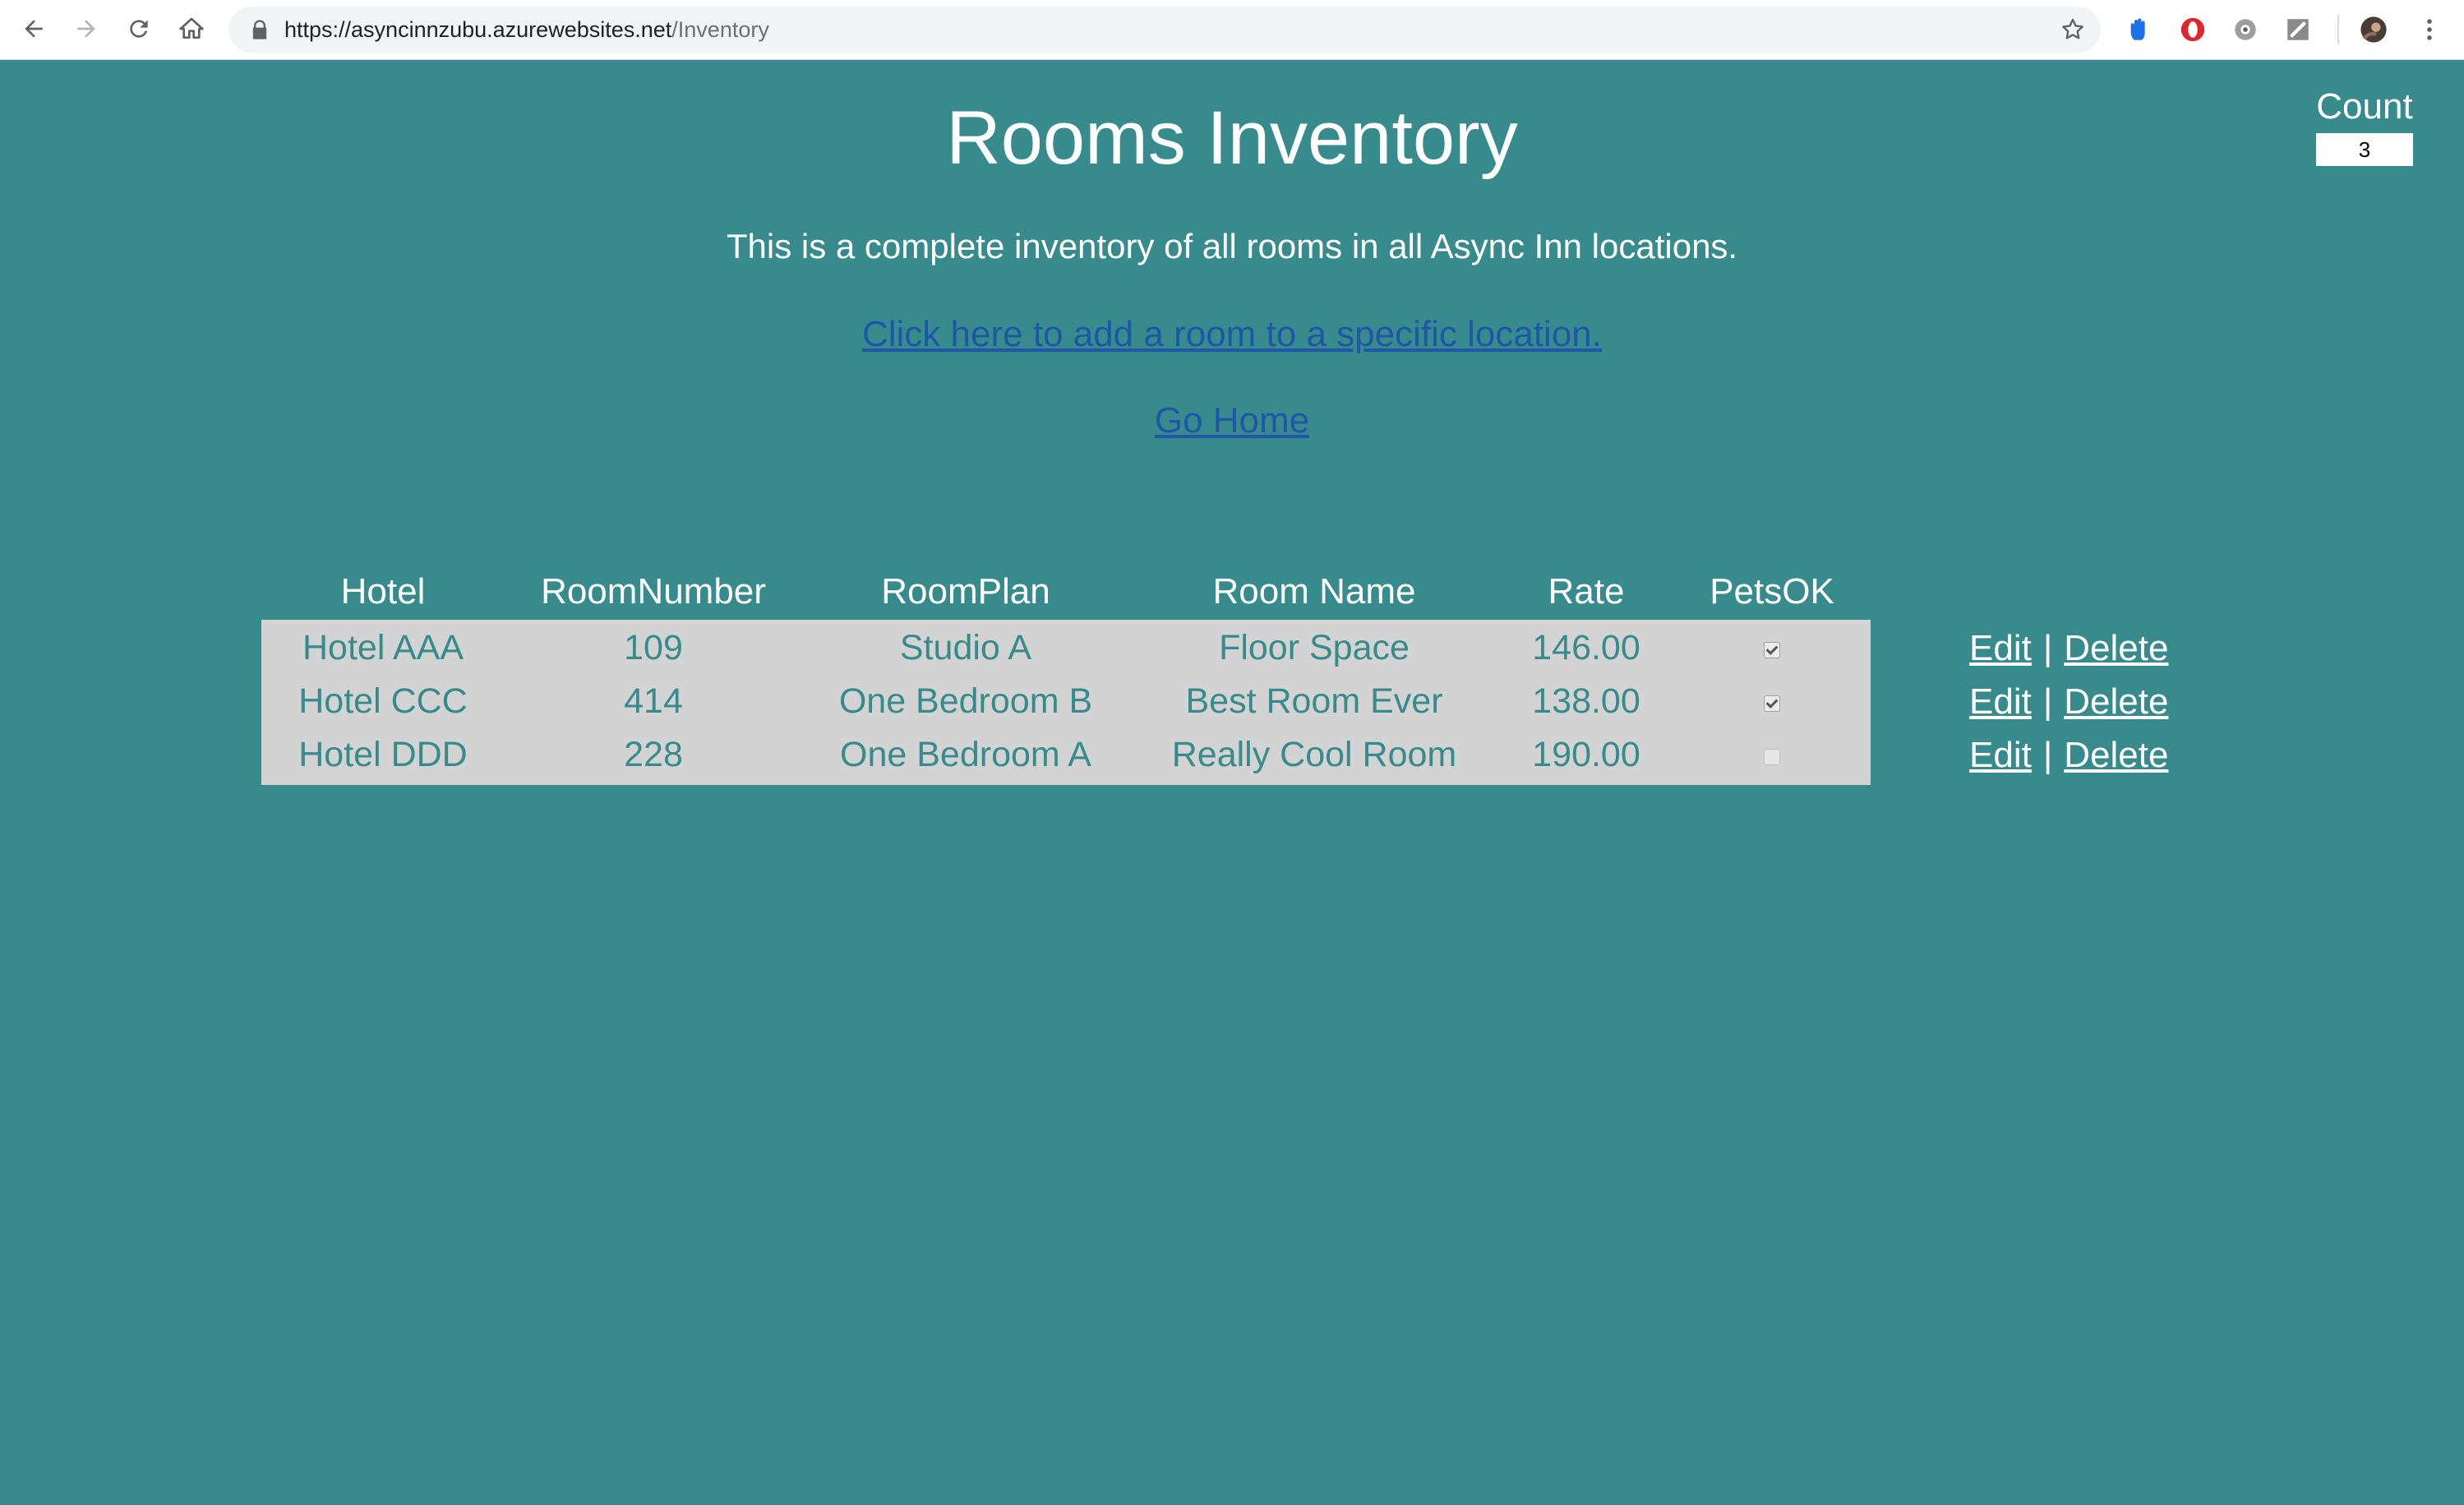 This screenshot has width=2464, height=1505. I want to click on header-hotel: Hotel, so click(383, 591).